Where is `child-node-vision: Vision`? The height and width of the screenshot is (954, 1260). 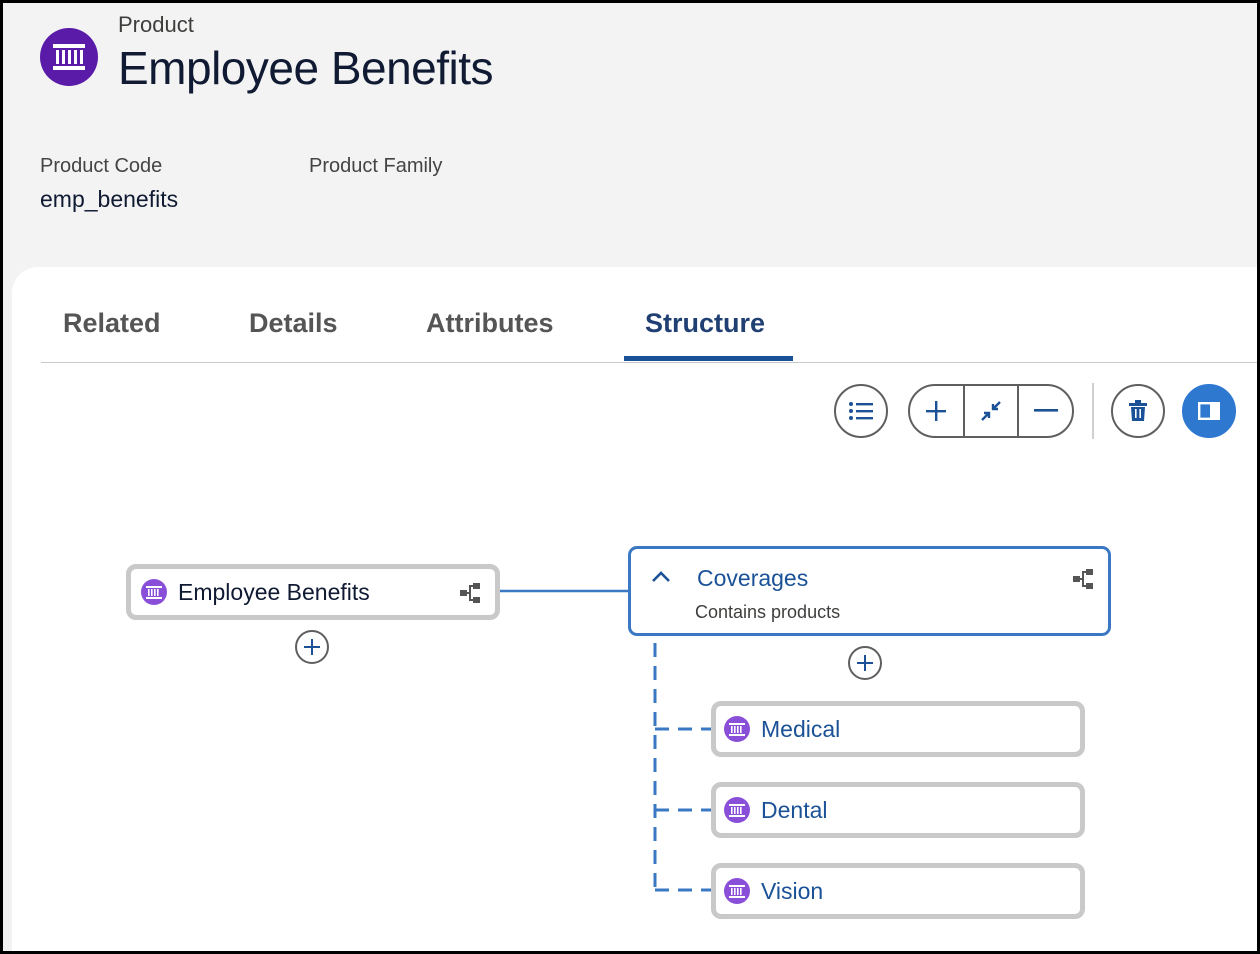 child-node-vision: Vision is located at coordinates (898, 891).